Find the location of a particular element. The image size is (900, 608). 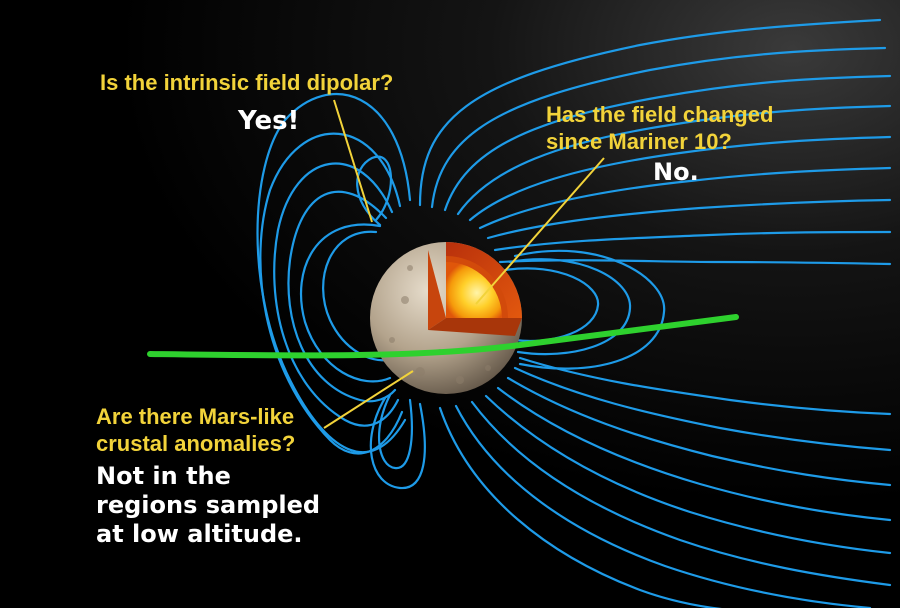

answer-crustal-line1: Not in the is located at coordinates (163, 476).